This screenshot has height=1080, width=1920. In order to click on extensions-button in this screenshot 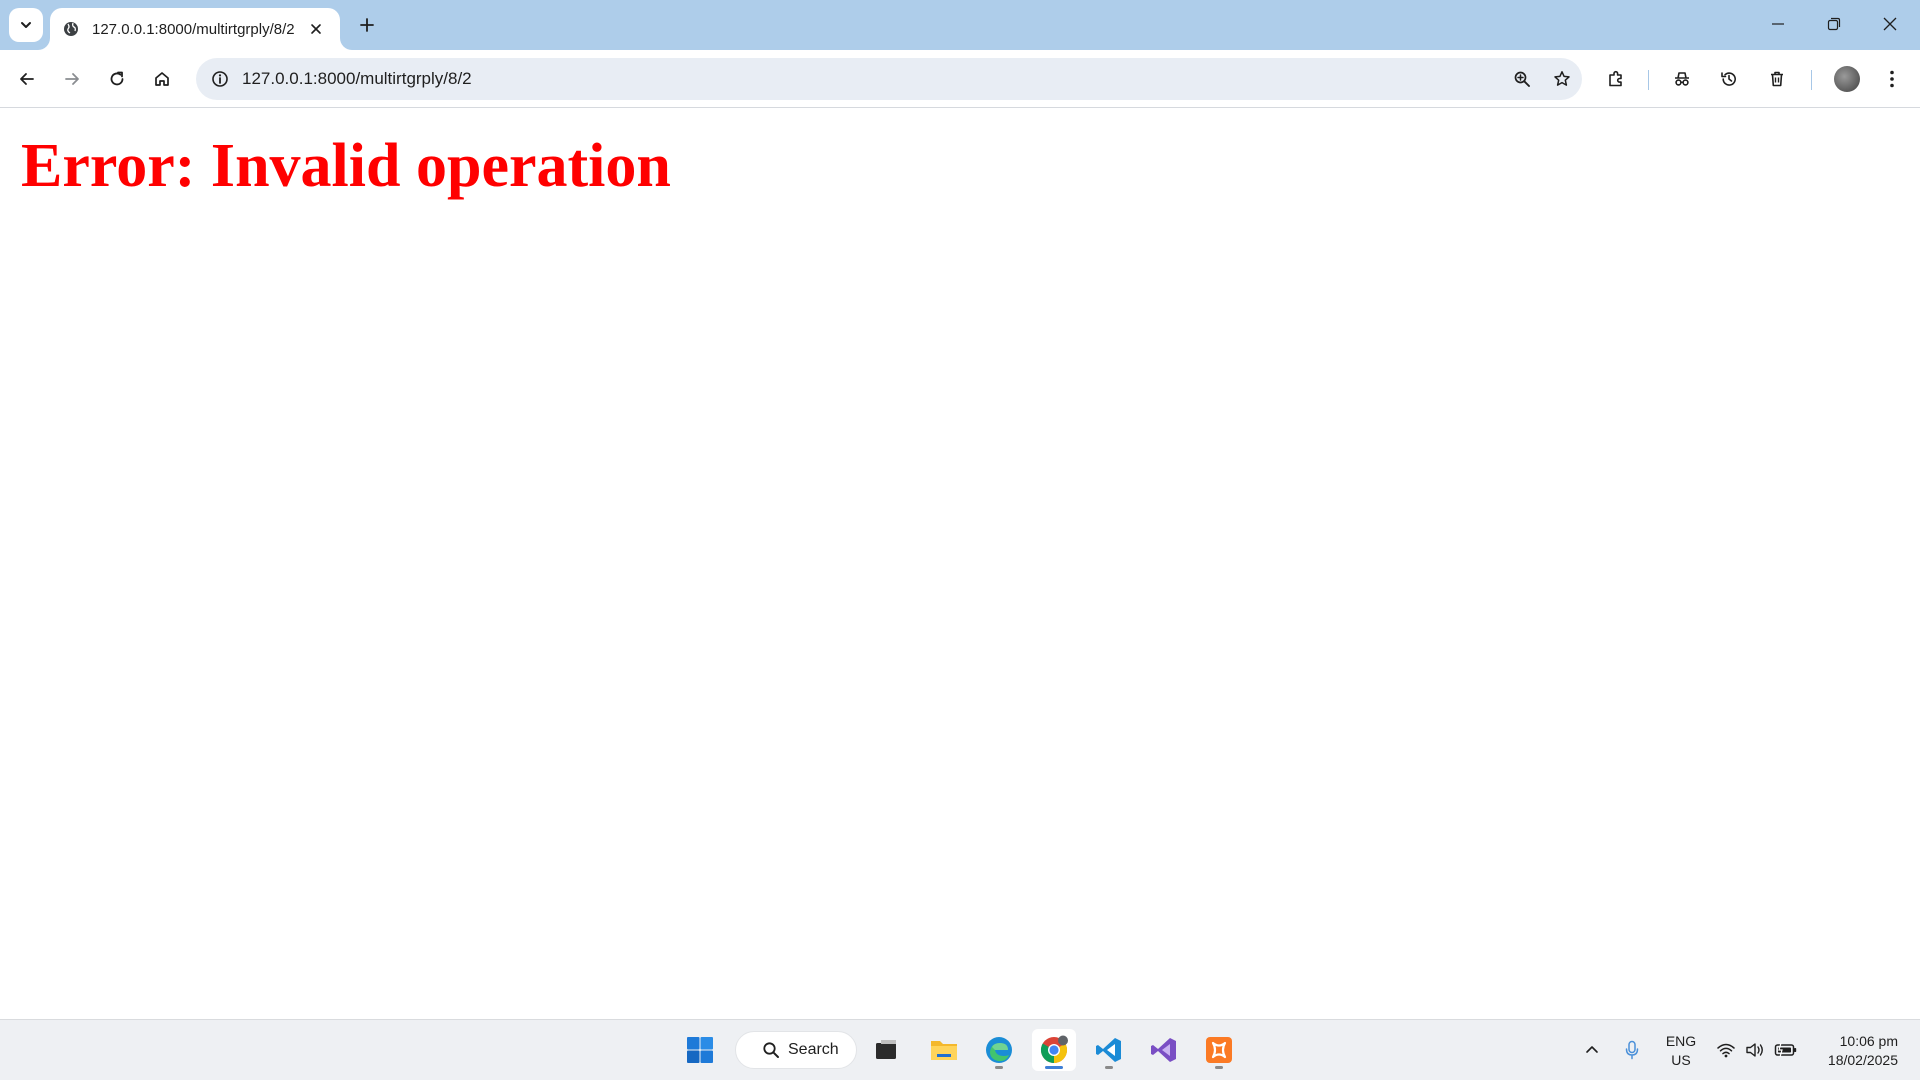, I will do `click(1616, 79)`.